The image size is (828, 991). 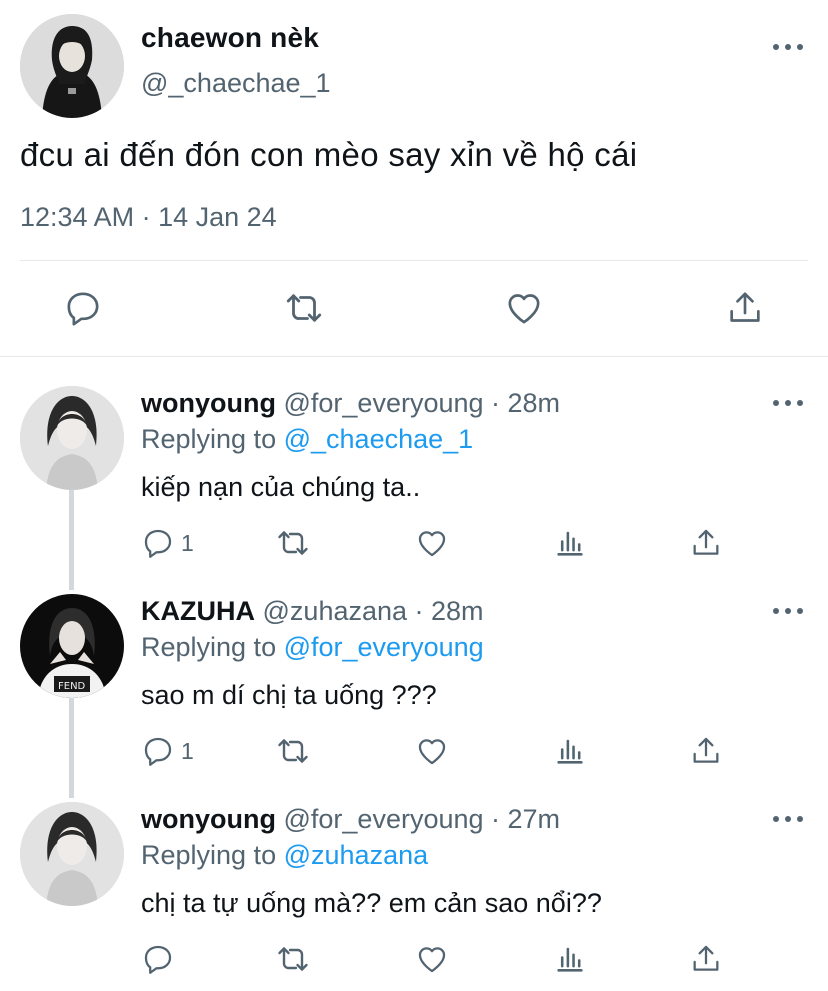 What do you see at coordinates (72, 646) in the screenshot?
I see `avatar: FEND` at bounding box center [72, 646].